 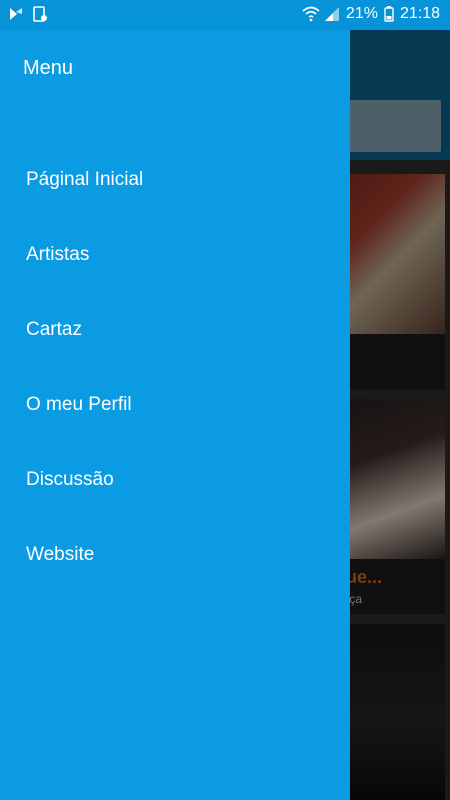 What do you see at coordinates (361, 13) in the screenshot?
I see `battery-percent: 21%` at bounding box center [361, 13].